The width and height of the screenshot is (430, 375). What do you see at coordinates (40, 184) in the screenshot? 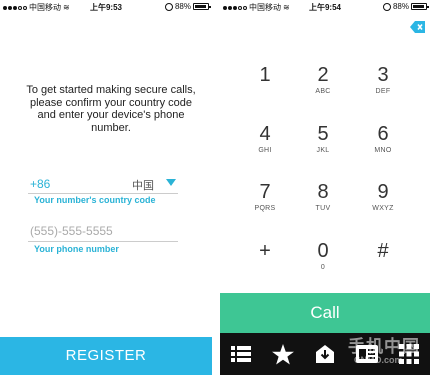
I see `country-code-value: +86` at bounding box center [40, 184].